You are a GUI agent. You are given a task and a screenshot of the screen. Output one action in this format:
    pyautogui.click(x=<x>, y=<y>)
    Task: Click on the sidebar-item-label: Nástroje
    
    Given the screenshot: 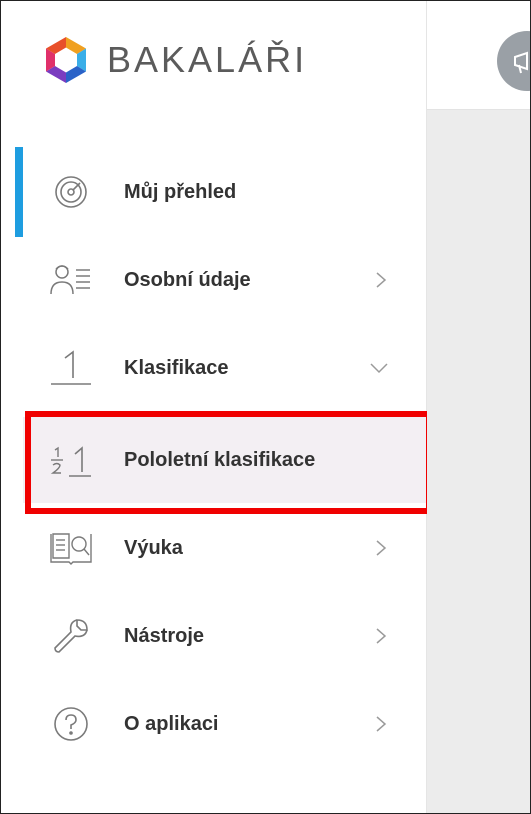 What is the action you would take?
    pyautogui.click(x=164, y=635)
    